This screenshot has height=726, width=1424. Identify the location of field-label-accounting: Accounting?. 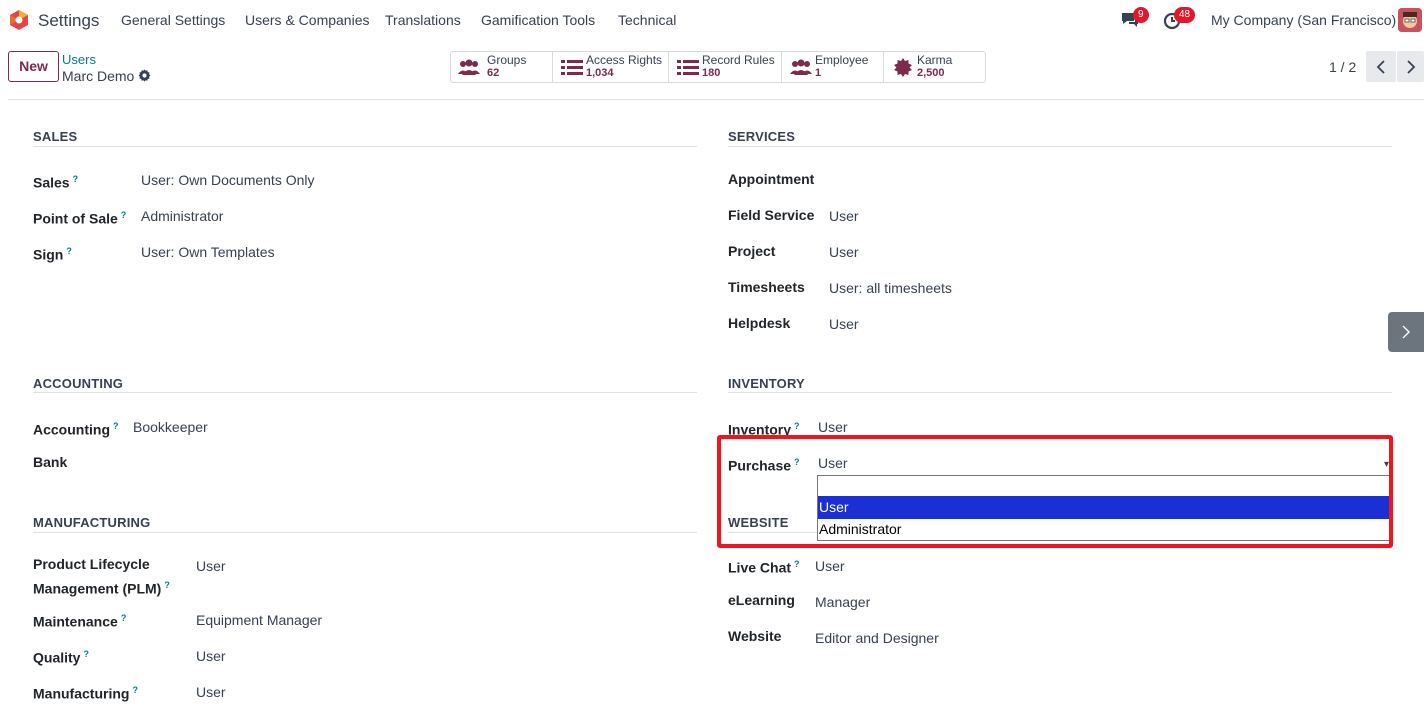
(76, 429).